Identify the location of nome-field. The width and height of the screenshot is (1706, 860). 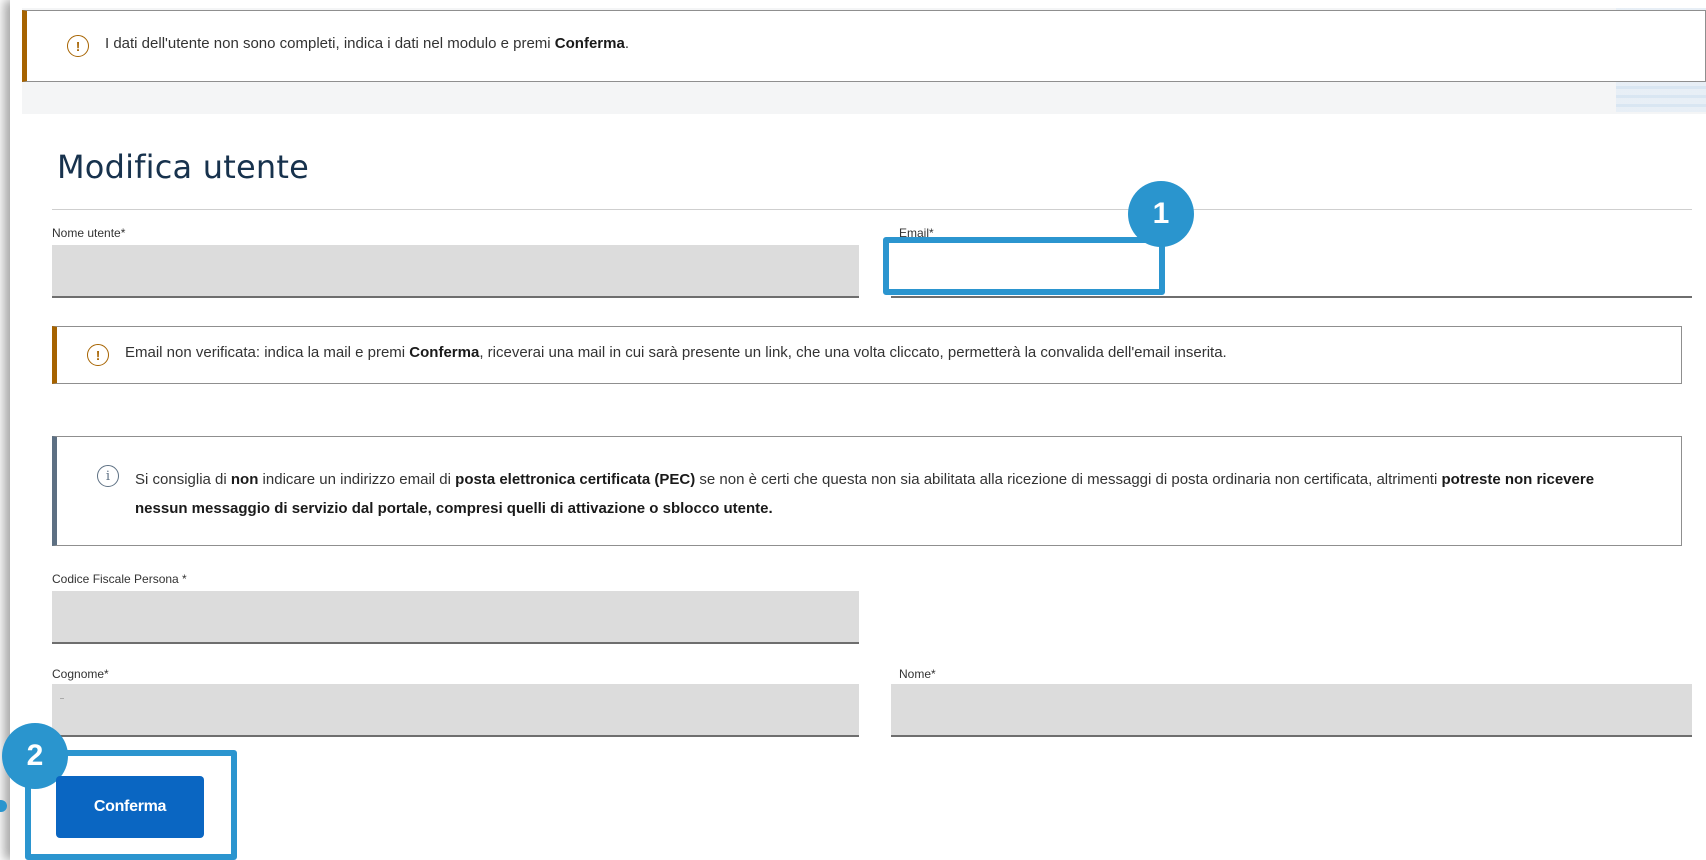
(1291, 710).